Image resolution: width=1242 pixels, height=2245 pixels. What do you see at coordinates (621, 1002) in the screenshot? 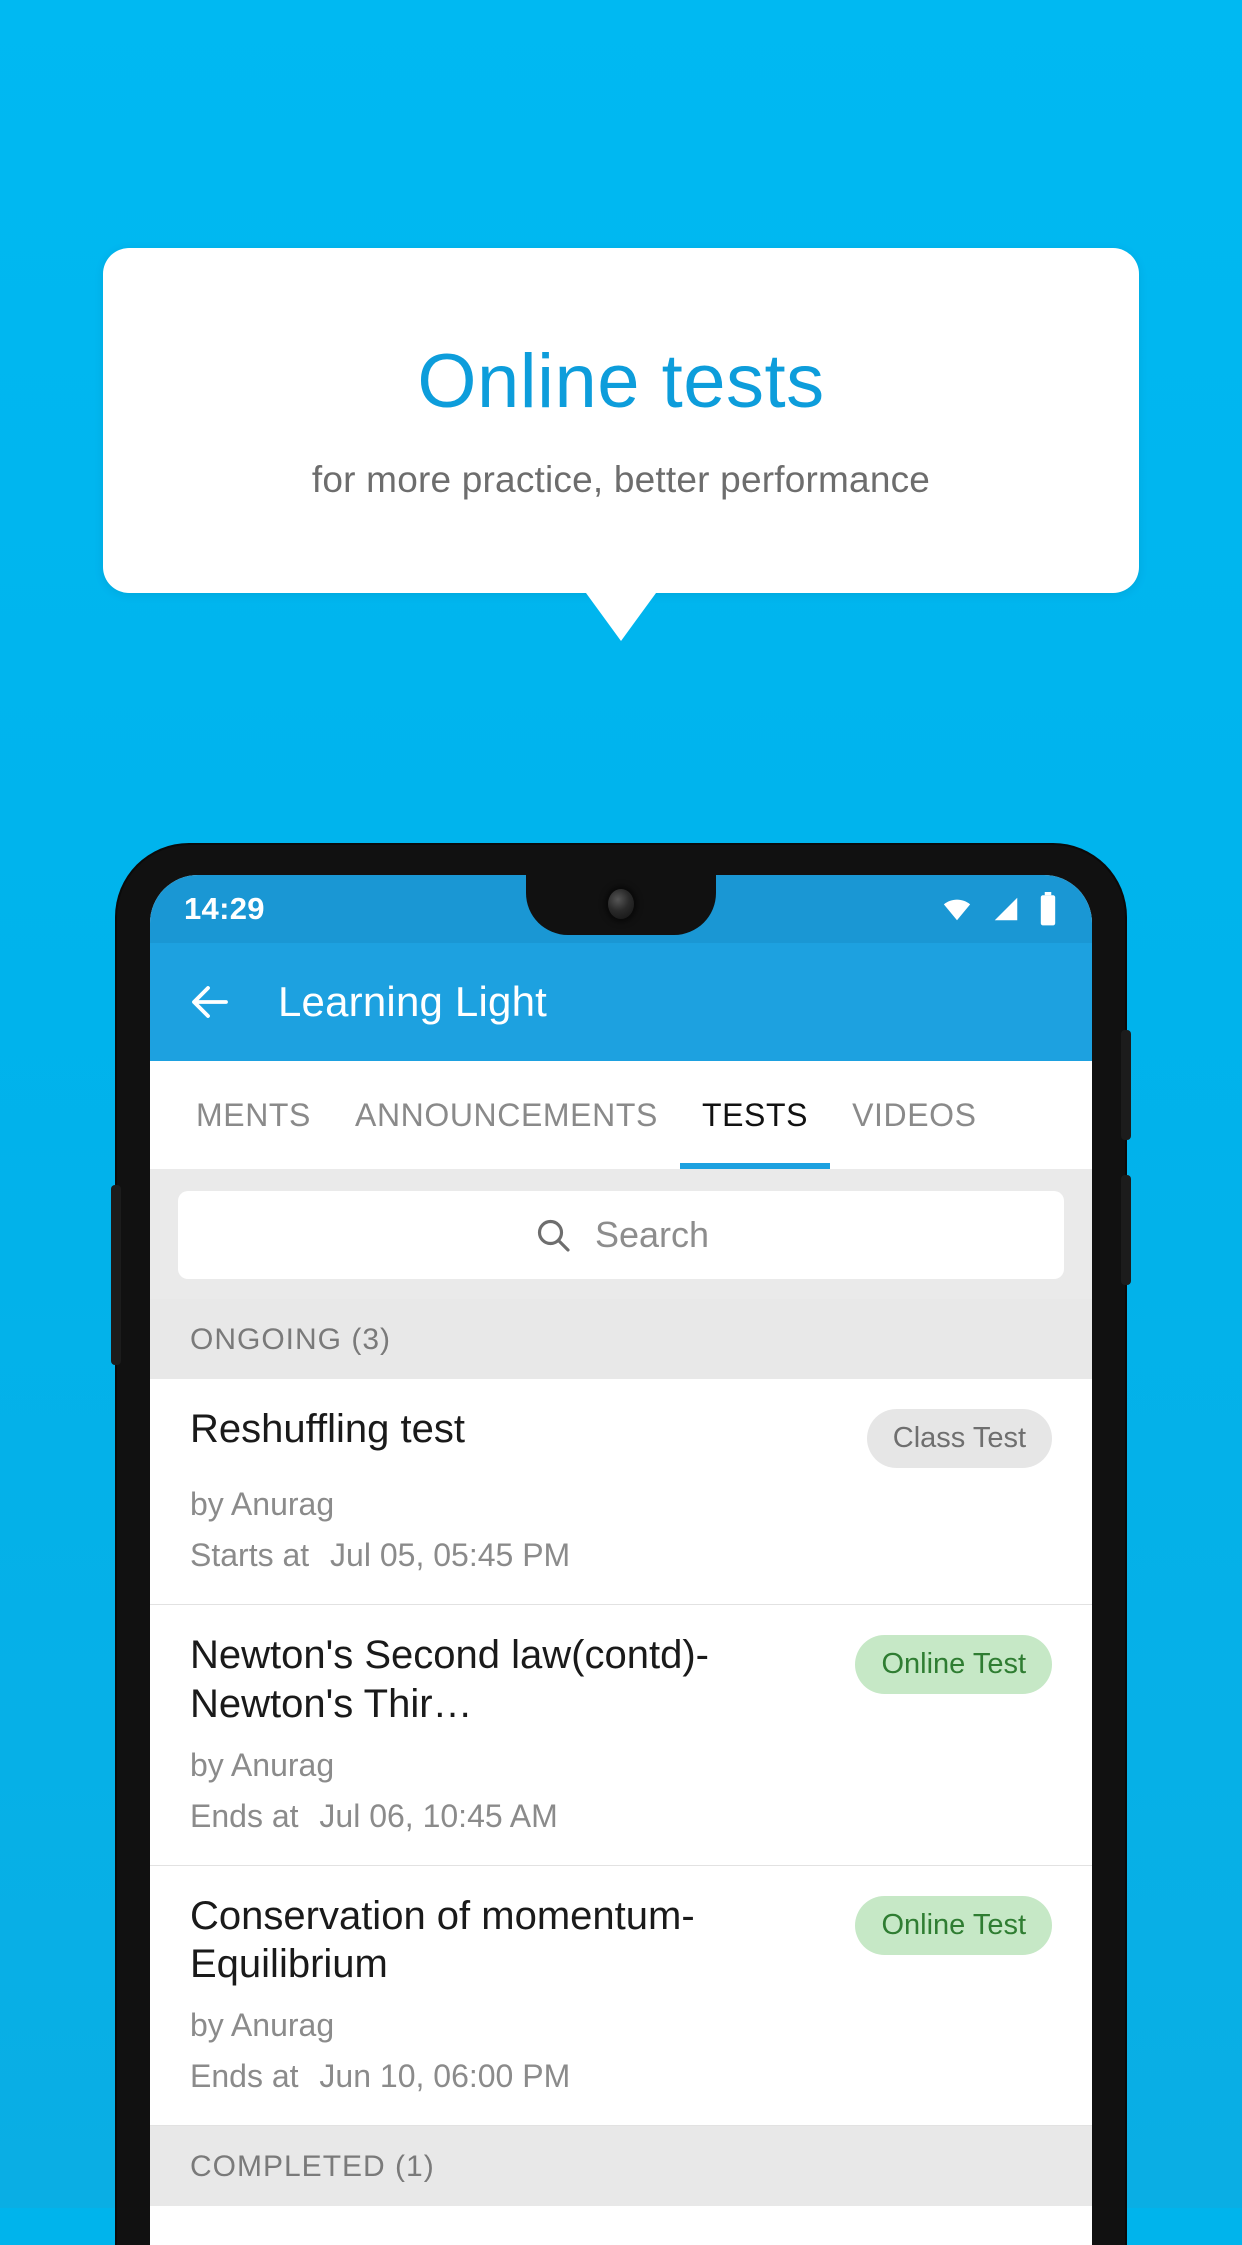
I see `app-bar: Learning Light` at bounding box center [621, 1002].